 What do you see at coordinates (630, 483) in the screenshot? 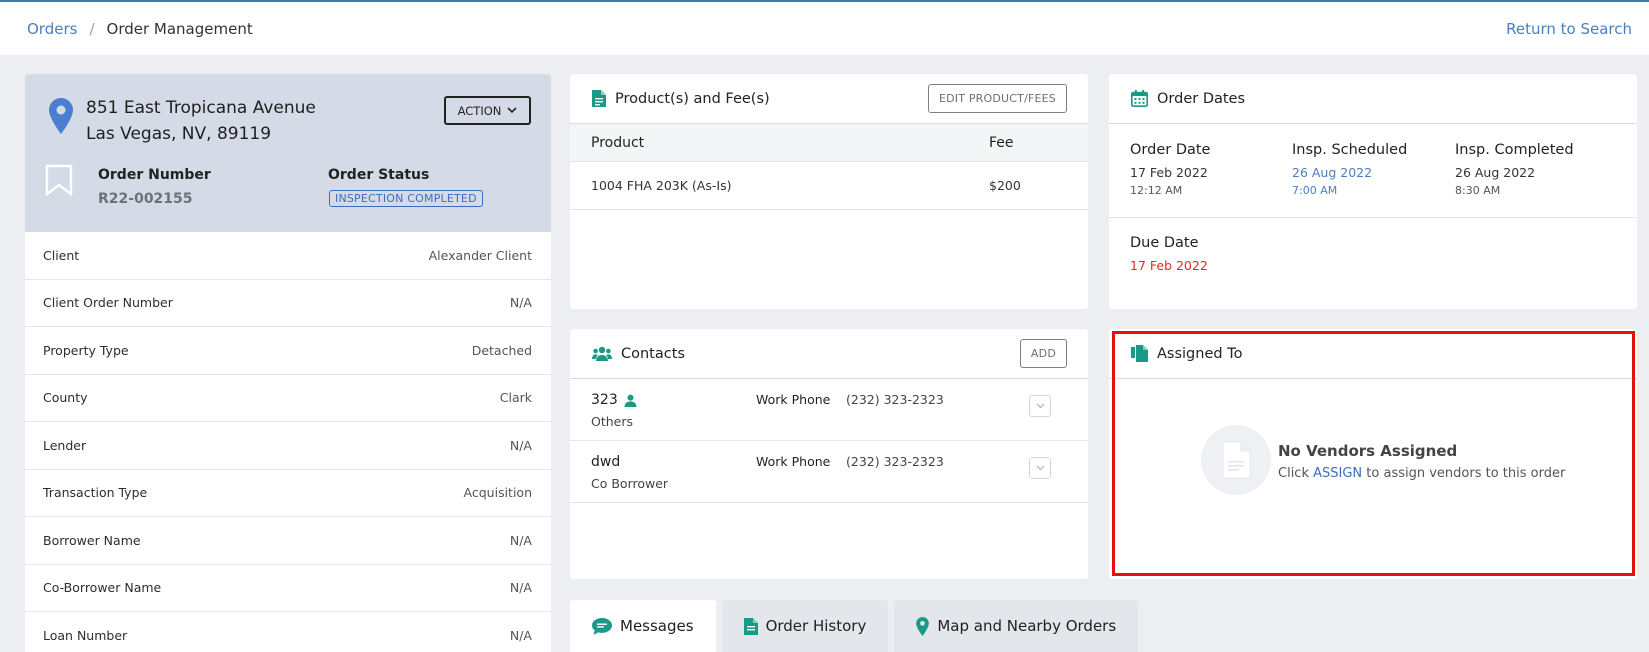
I see `contact-role: Co Borrower` at bounding box center [630, 483].